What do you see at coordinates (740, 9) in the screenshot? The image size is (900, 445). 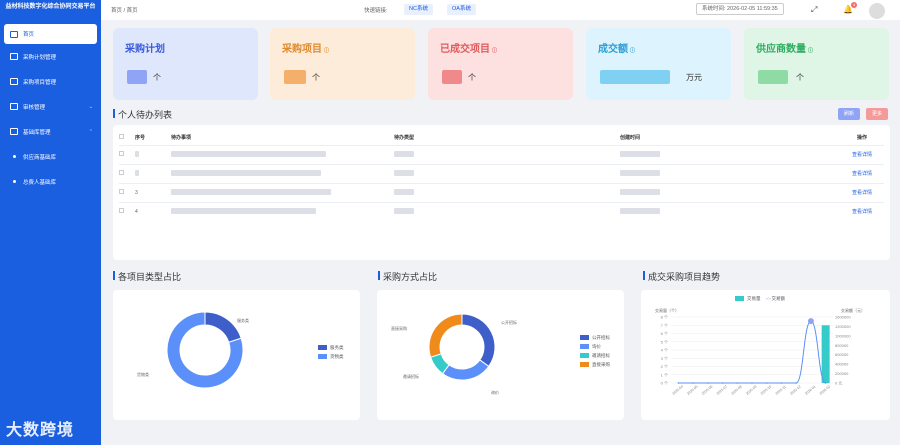 I see `system-time: 系统时间: 2026-02-05 11:59:35` at bounding box center [740, 9].